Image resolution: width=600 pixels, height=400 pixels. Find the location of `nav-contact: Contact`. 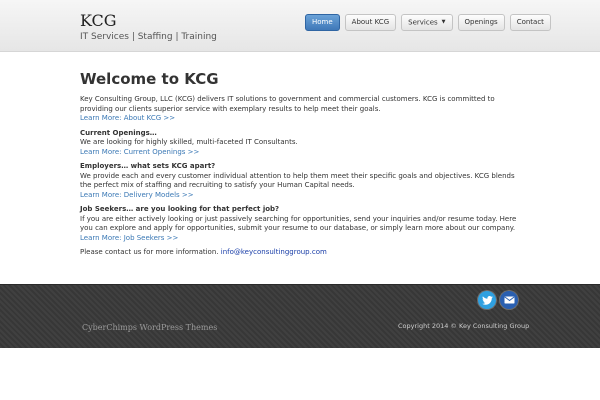

nav-contact: Contact is located at coordinates (530, 22).